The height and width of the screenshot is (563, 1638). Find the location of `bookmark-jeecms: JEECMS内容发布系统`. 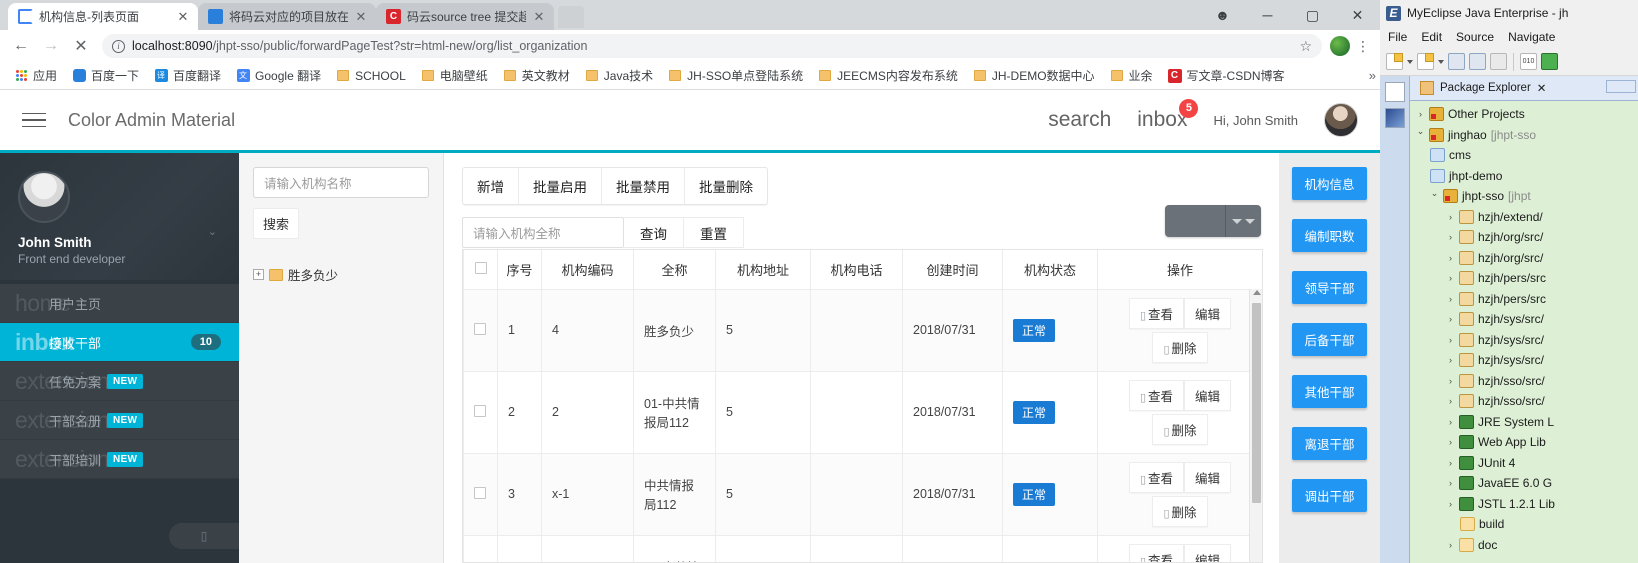

bookmark-jeecms: JEECMS内容发布系统 is located at coordinates (888, 75).